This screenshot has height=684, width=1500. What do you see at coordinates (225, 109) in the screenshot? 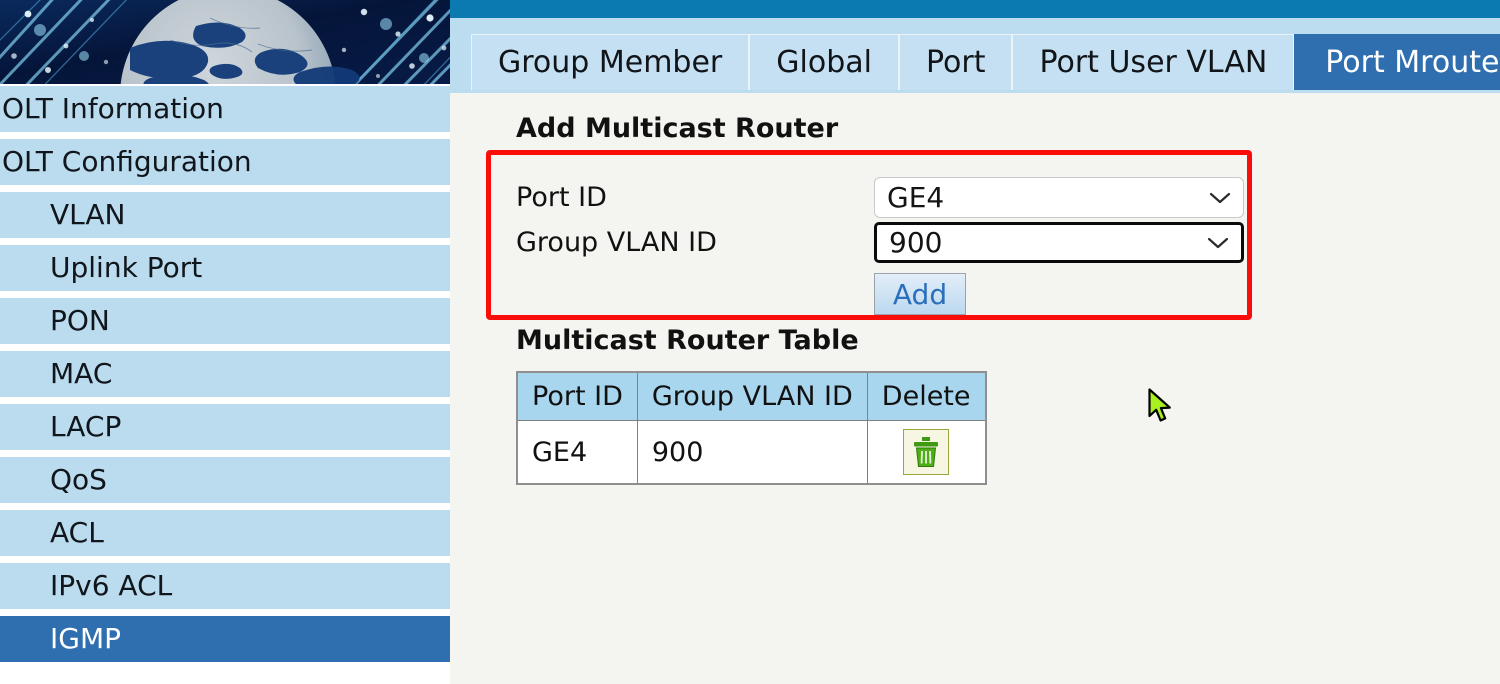
I see `sidebar-item-olt-information: OLT Information` at bounding box center [225, 109].